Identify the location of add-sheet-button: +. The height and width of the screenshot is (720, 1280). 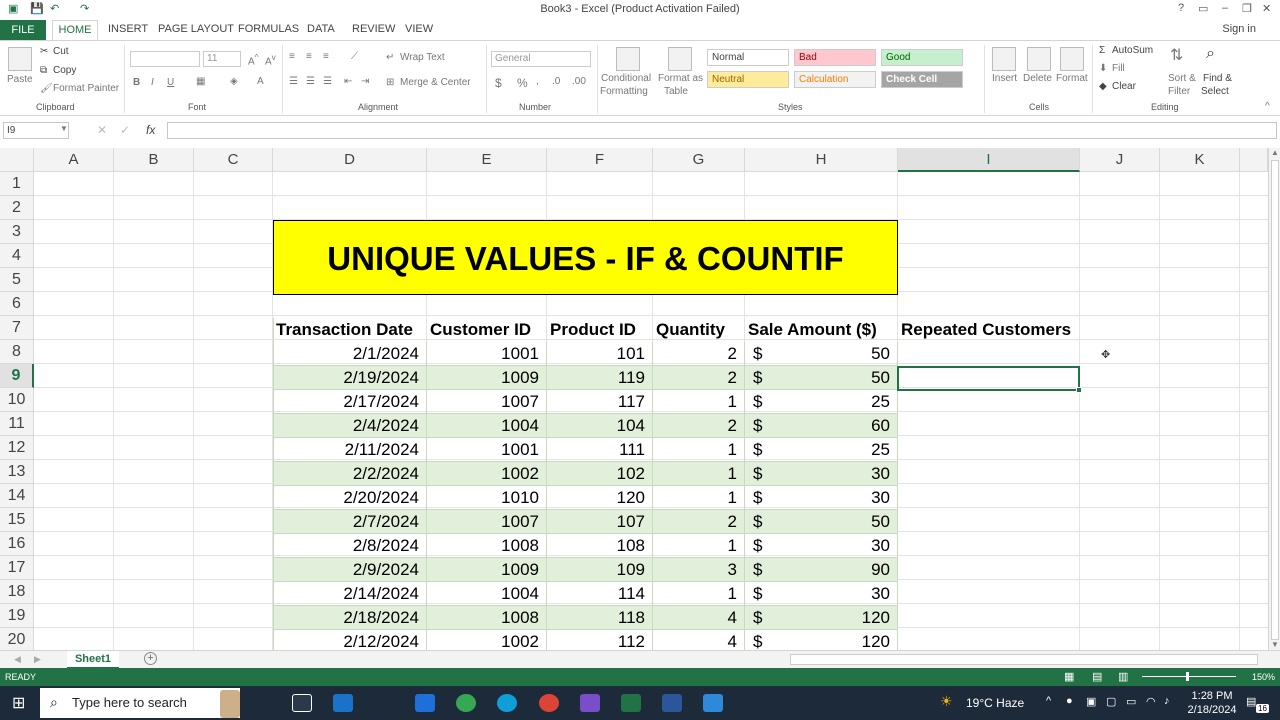
(150, 658).